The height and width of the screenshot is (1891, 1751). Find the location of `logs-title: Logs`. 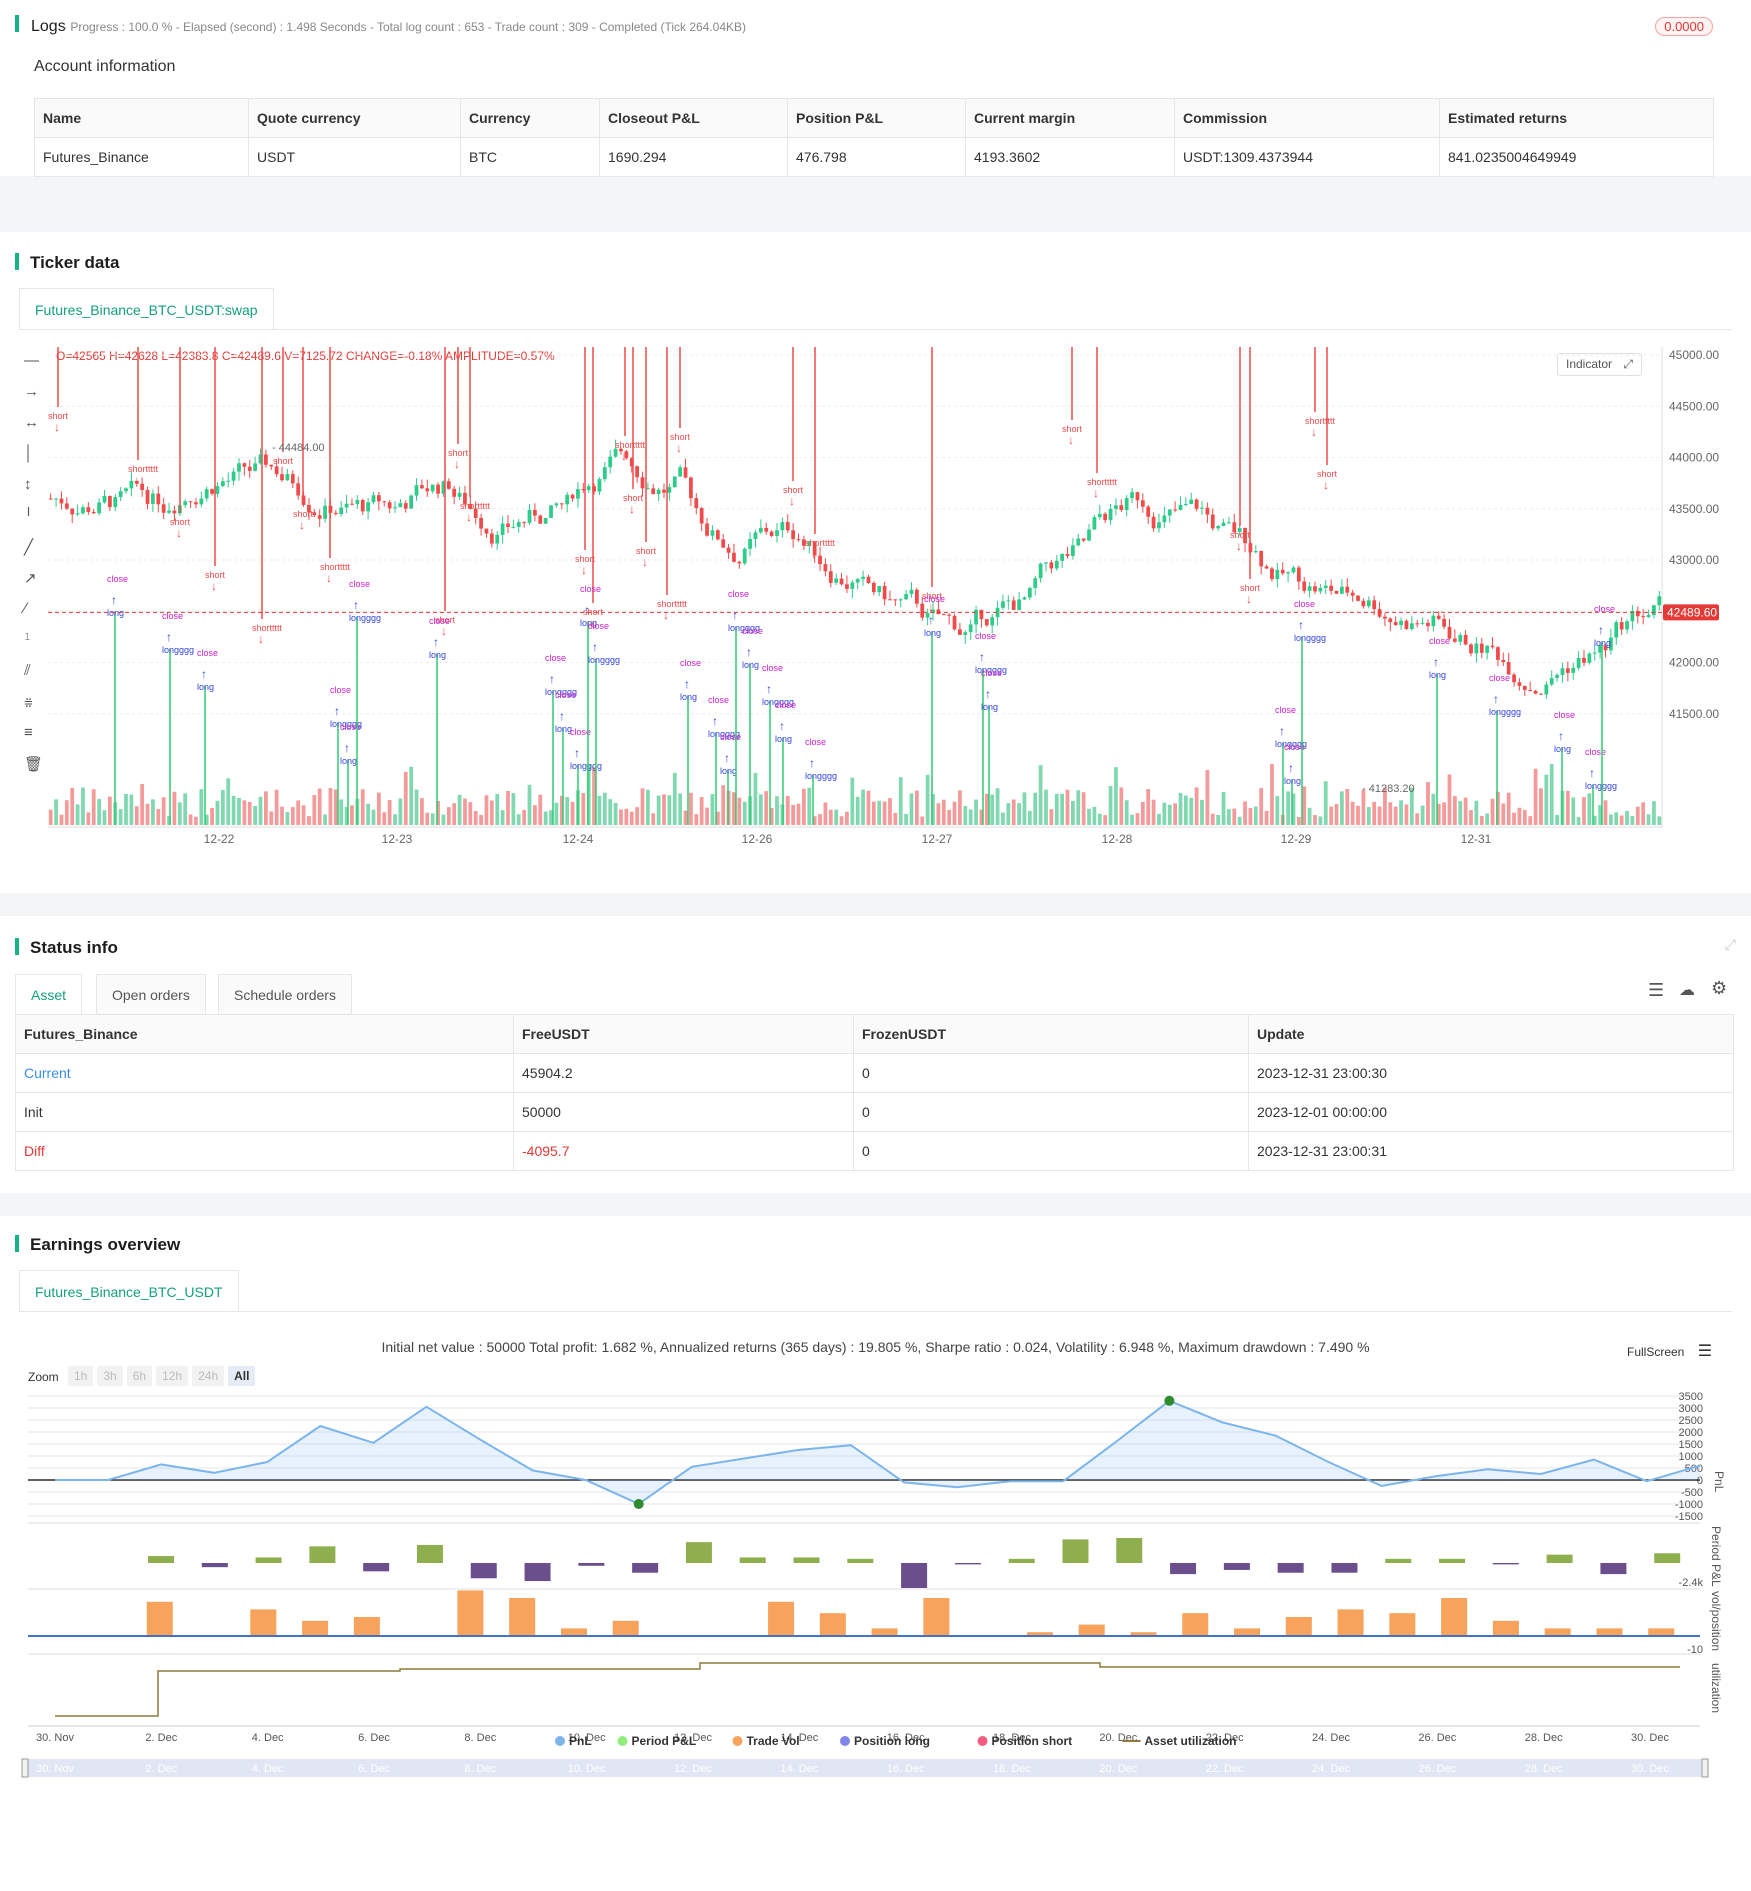

logs-title: Logs is located at coordinates (48, 26).